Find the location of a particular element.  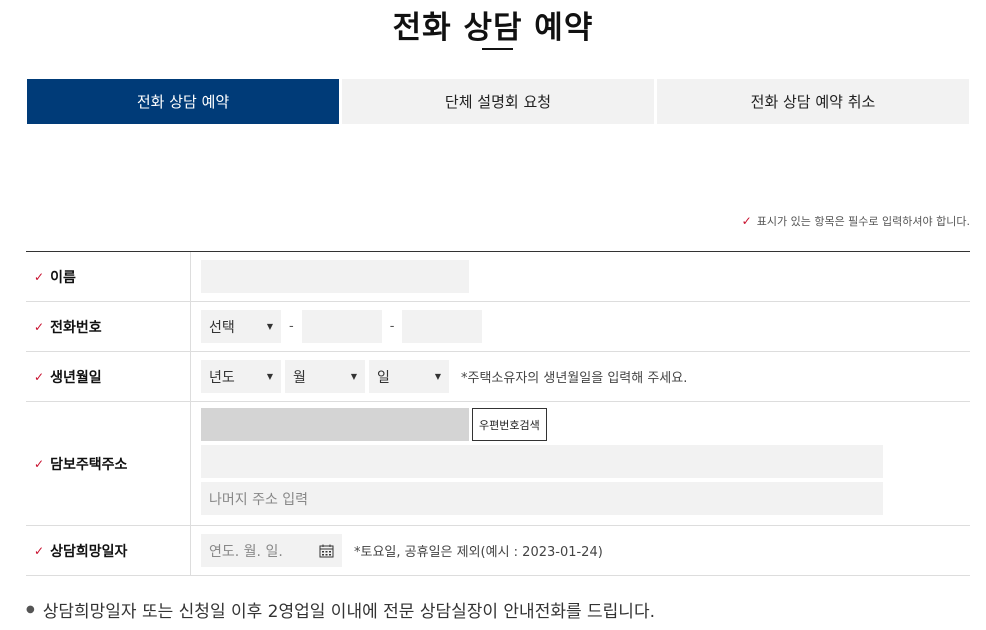

name-input is located at coordinates (335, 276).